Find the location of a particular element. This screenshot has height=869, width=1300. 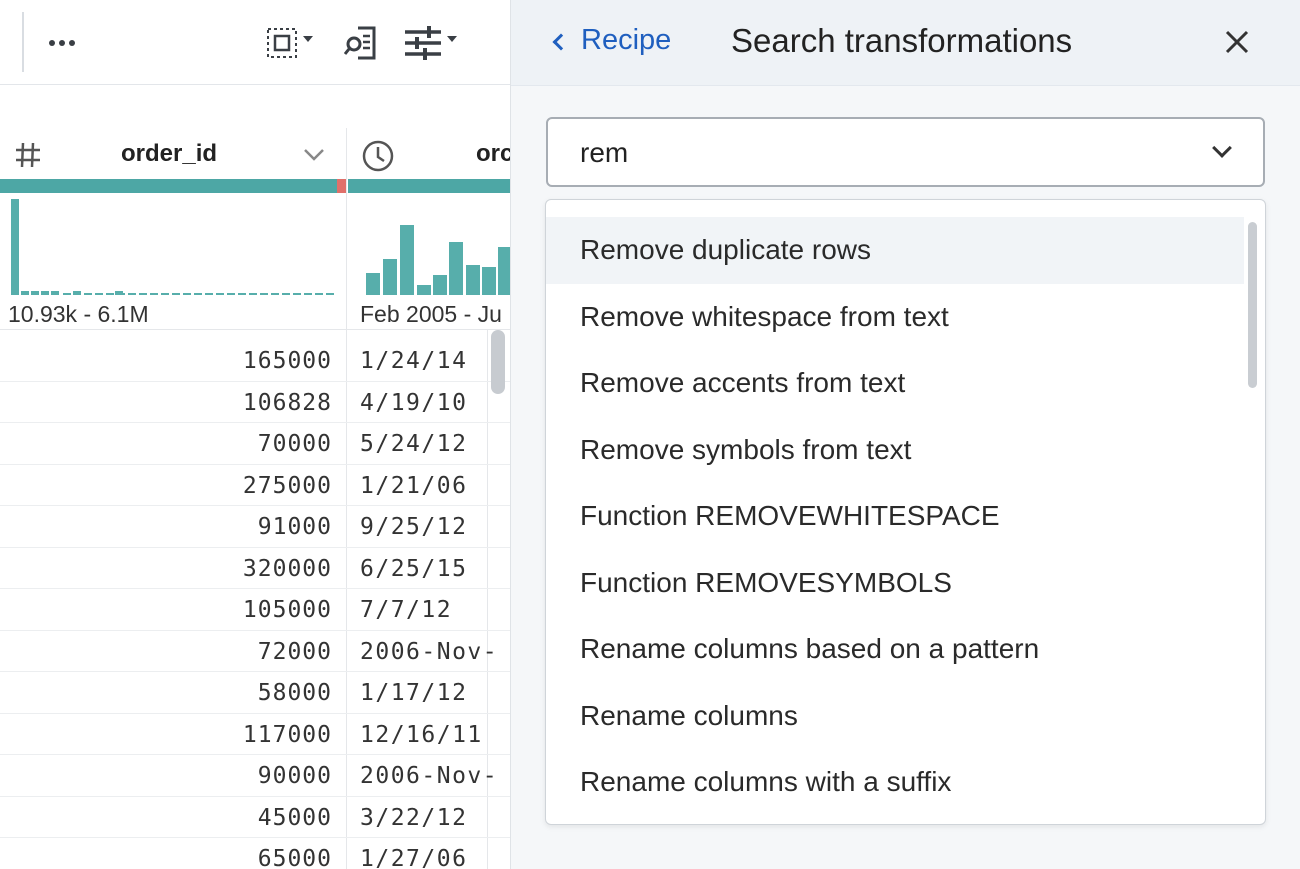

suggestion-label: Function REMOVEWHITESPACE is located at coordinates (790, 516).